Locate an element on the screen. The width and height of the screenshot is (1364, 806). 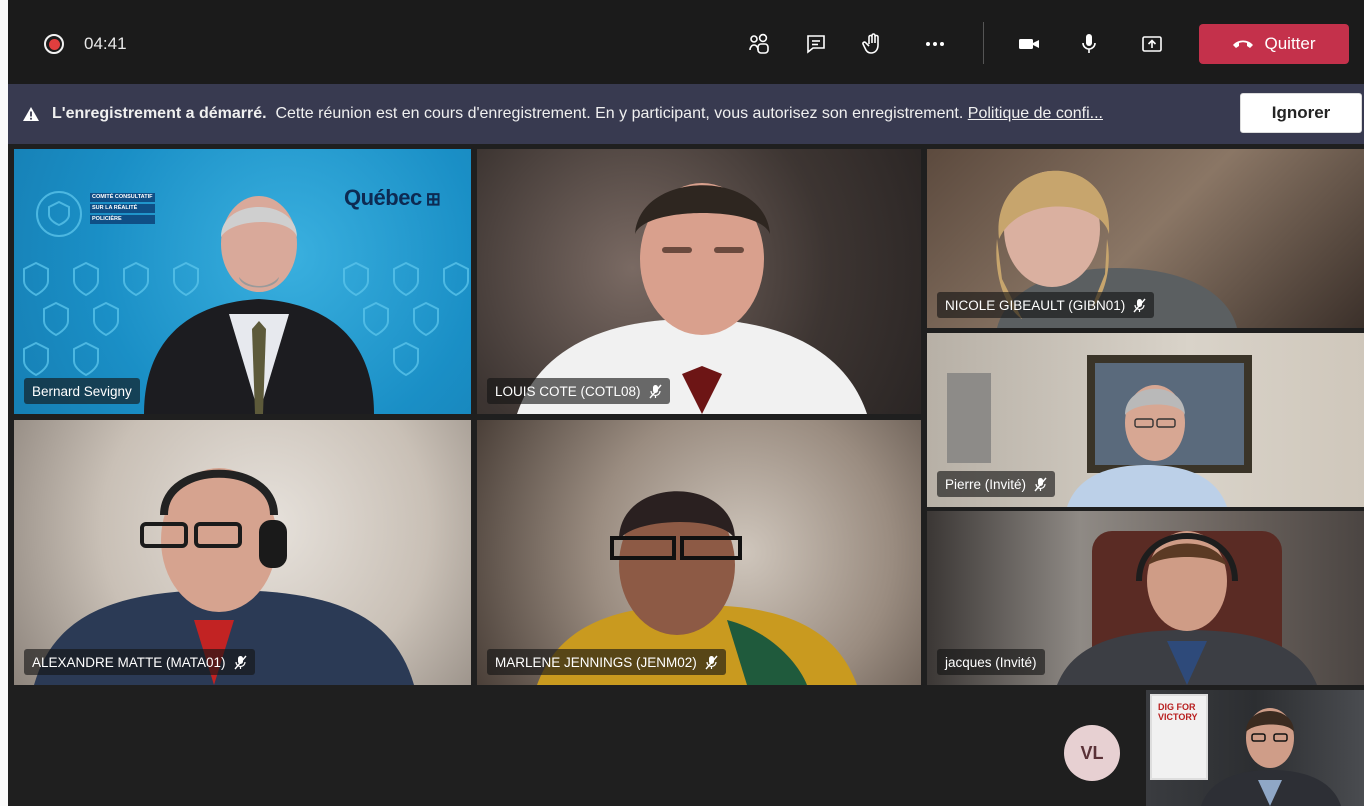
participant-name-jacques: jacques (Invité) is located at coordinates (991, 662).